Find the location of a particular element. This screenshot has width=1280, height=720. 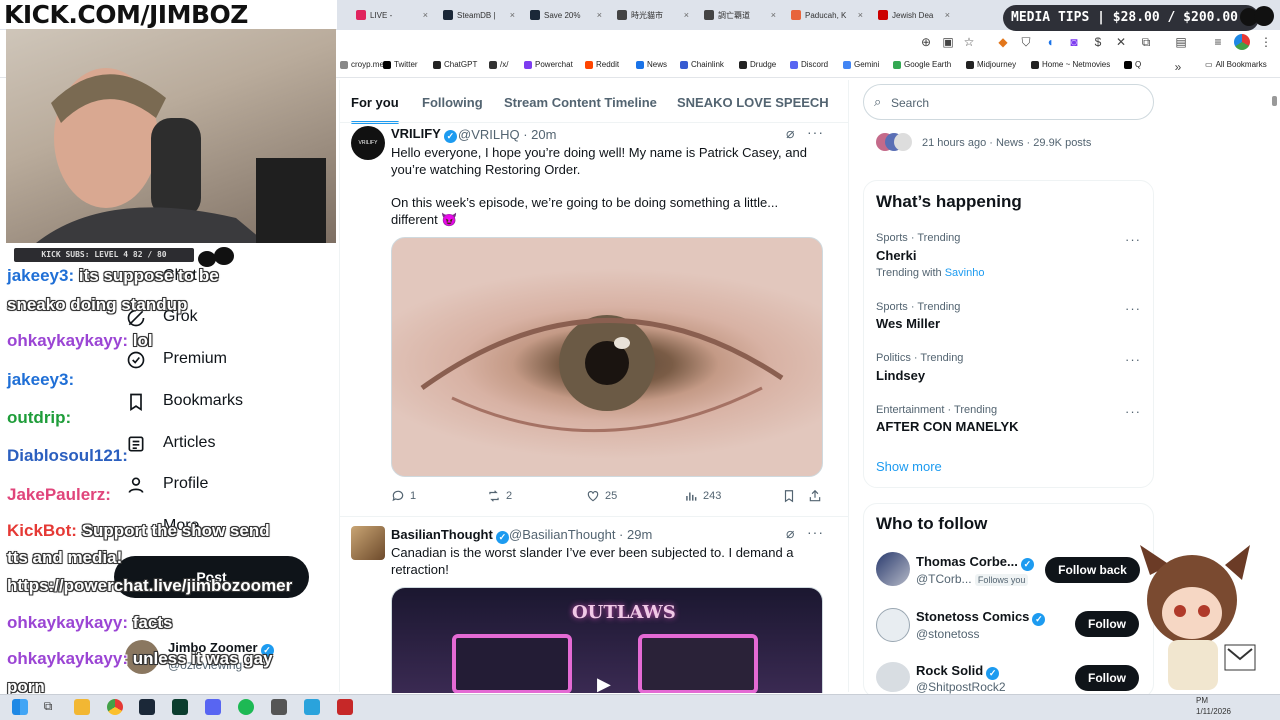

x-extension-icon: ✕ is located at coordinates (1121, 42).